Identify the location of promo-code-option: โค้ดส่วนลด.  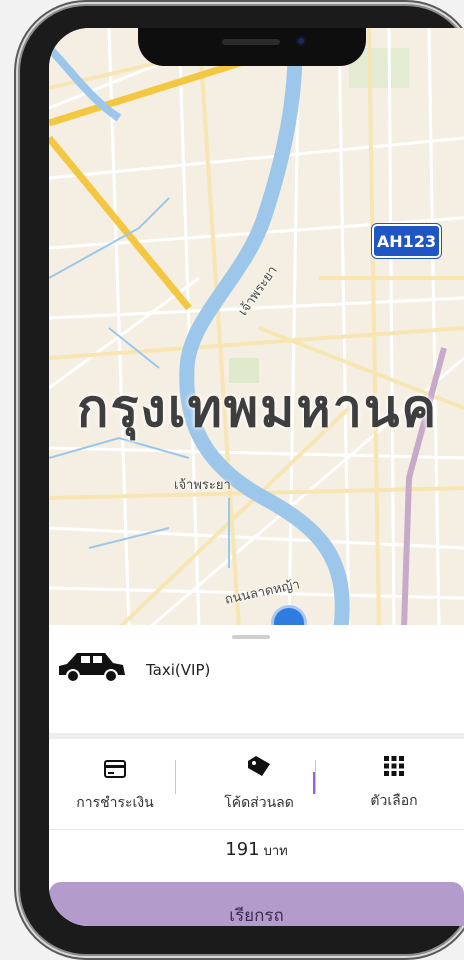
(259, 784).